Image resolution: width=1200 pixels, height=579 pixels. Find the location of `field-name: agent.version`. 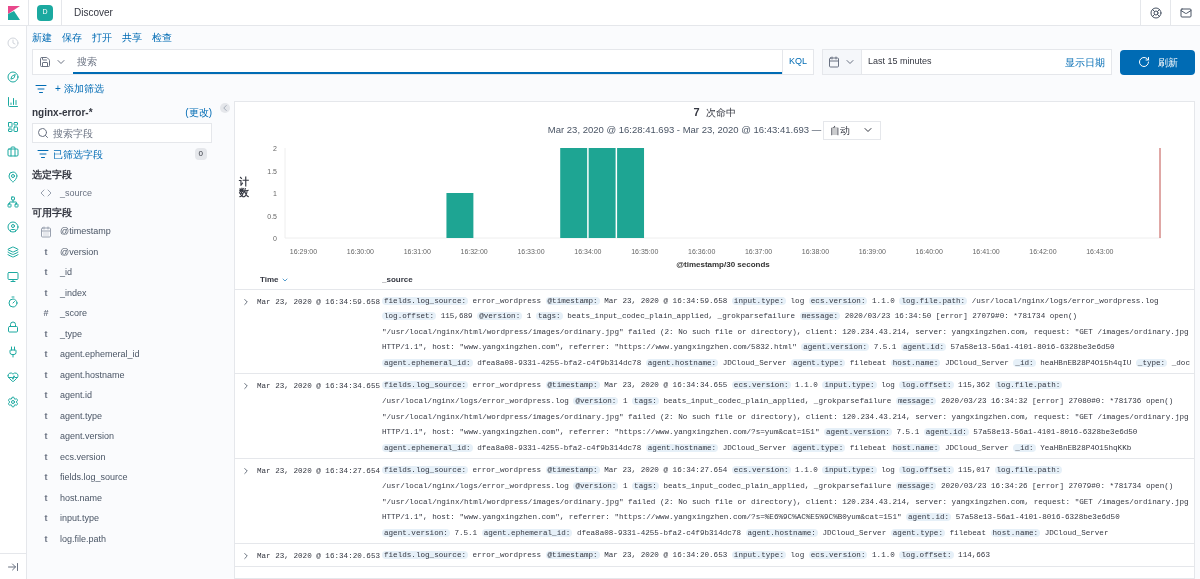

field-name: agent.version is located at coordinates (87, 437).